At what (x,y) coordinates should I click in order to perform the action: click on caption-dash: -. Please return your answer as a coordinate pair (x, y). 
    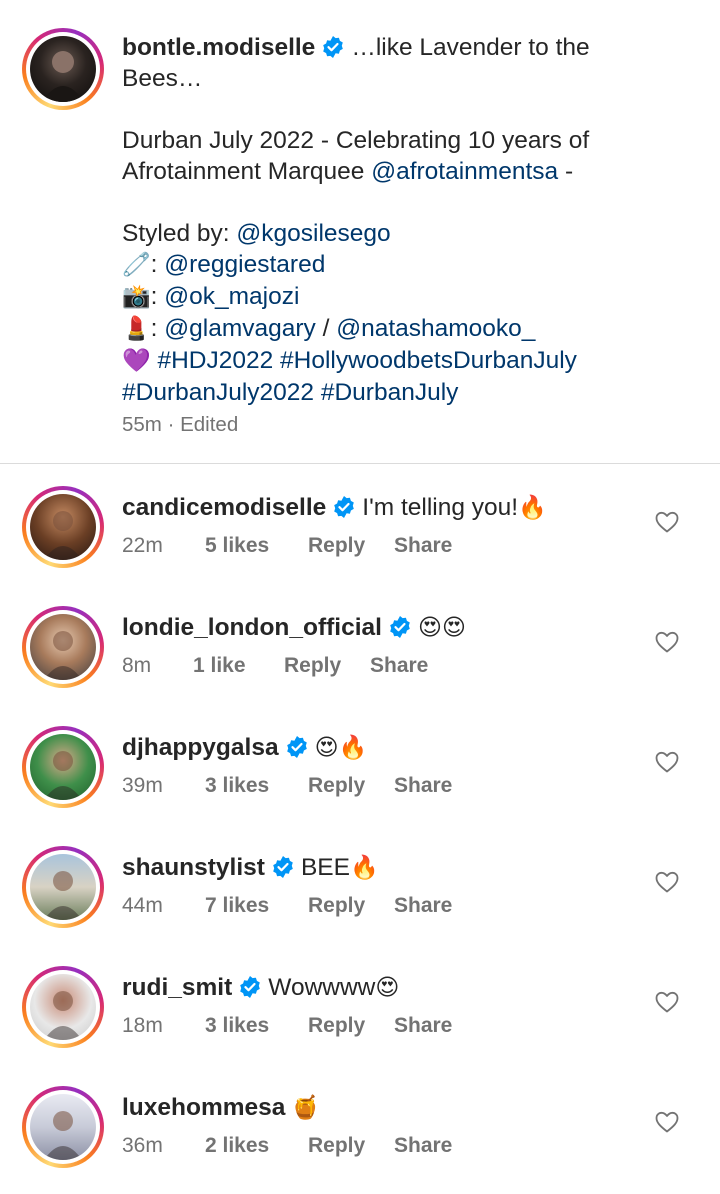
    Looking at the image, I should click on (566, 171).